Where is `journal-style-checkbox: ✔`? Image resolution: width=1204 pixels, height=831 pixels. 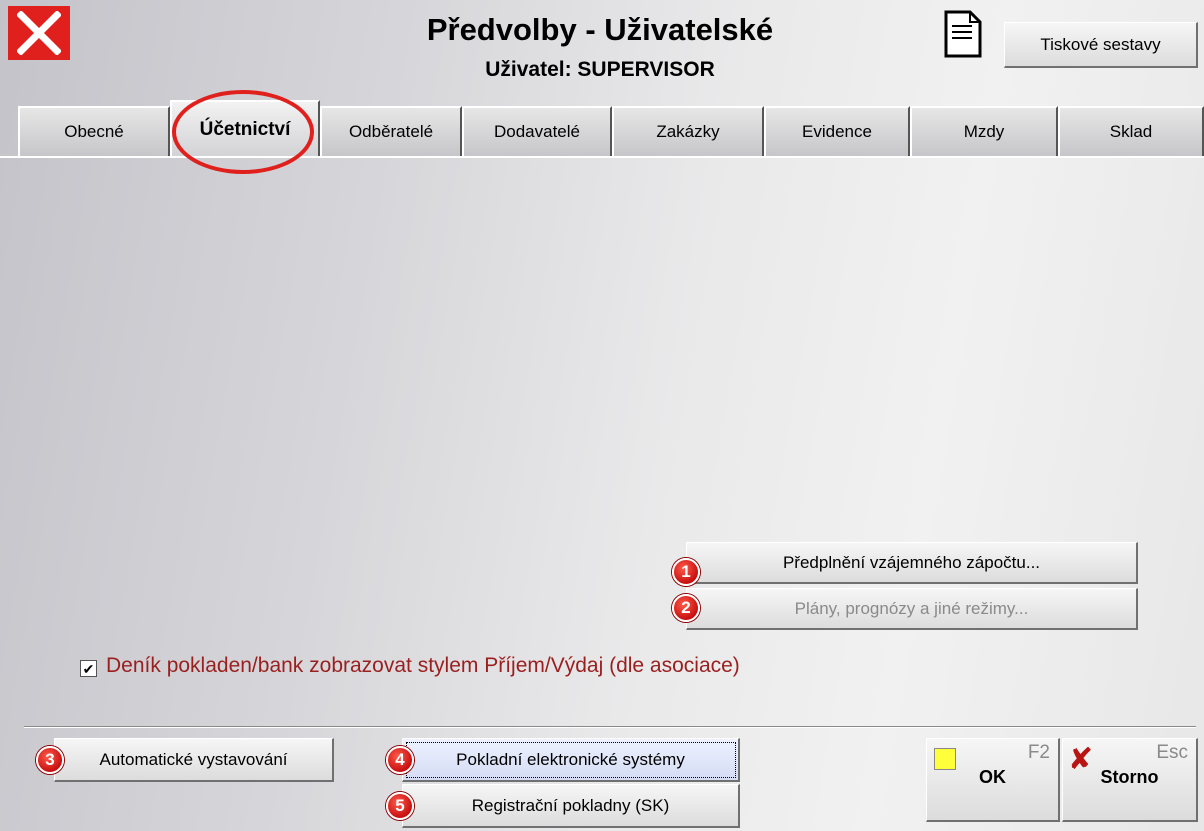
journal-style-checkbox: ✔ is located at coordinates (88, 668).